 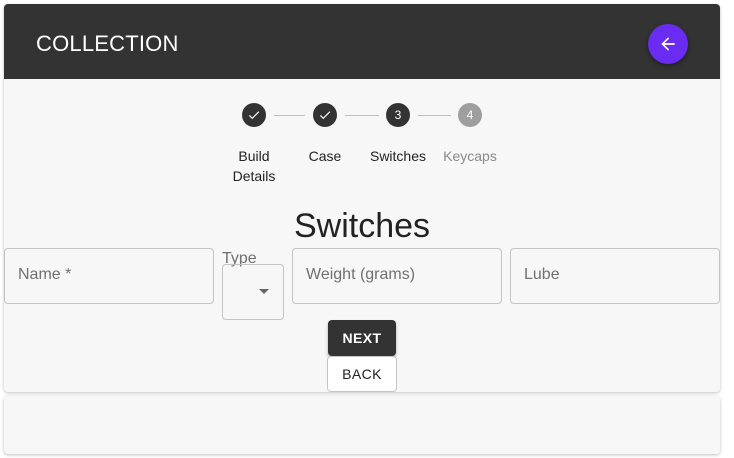 What do you see at coordinates (254, 166) in the screenshot?
I see `step-label-build-details: Build Details` at bounding box center [254, 166].